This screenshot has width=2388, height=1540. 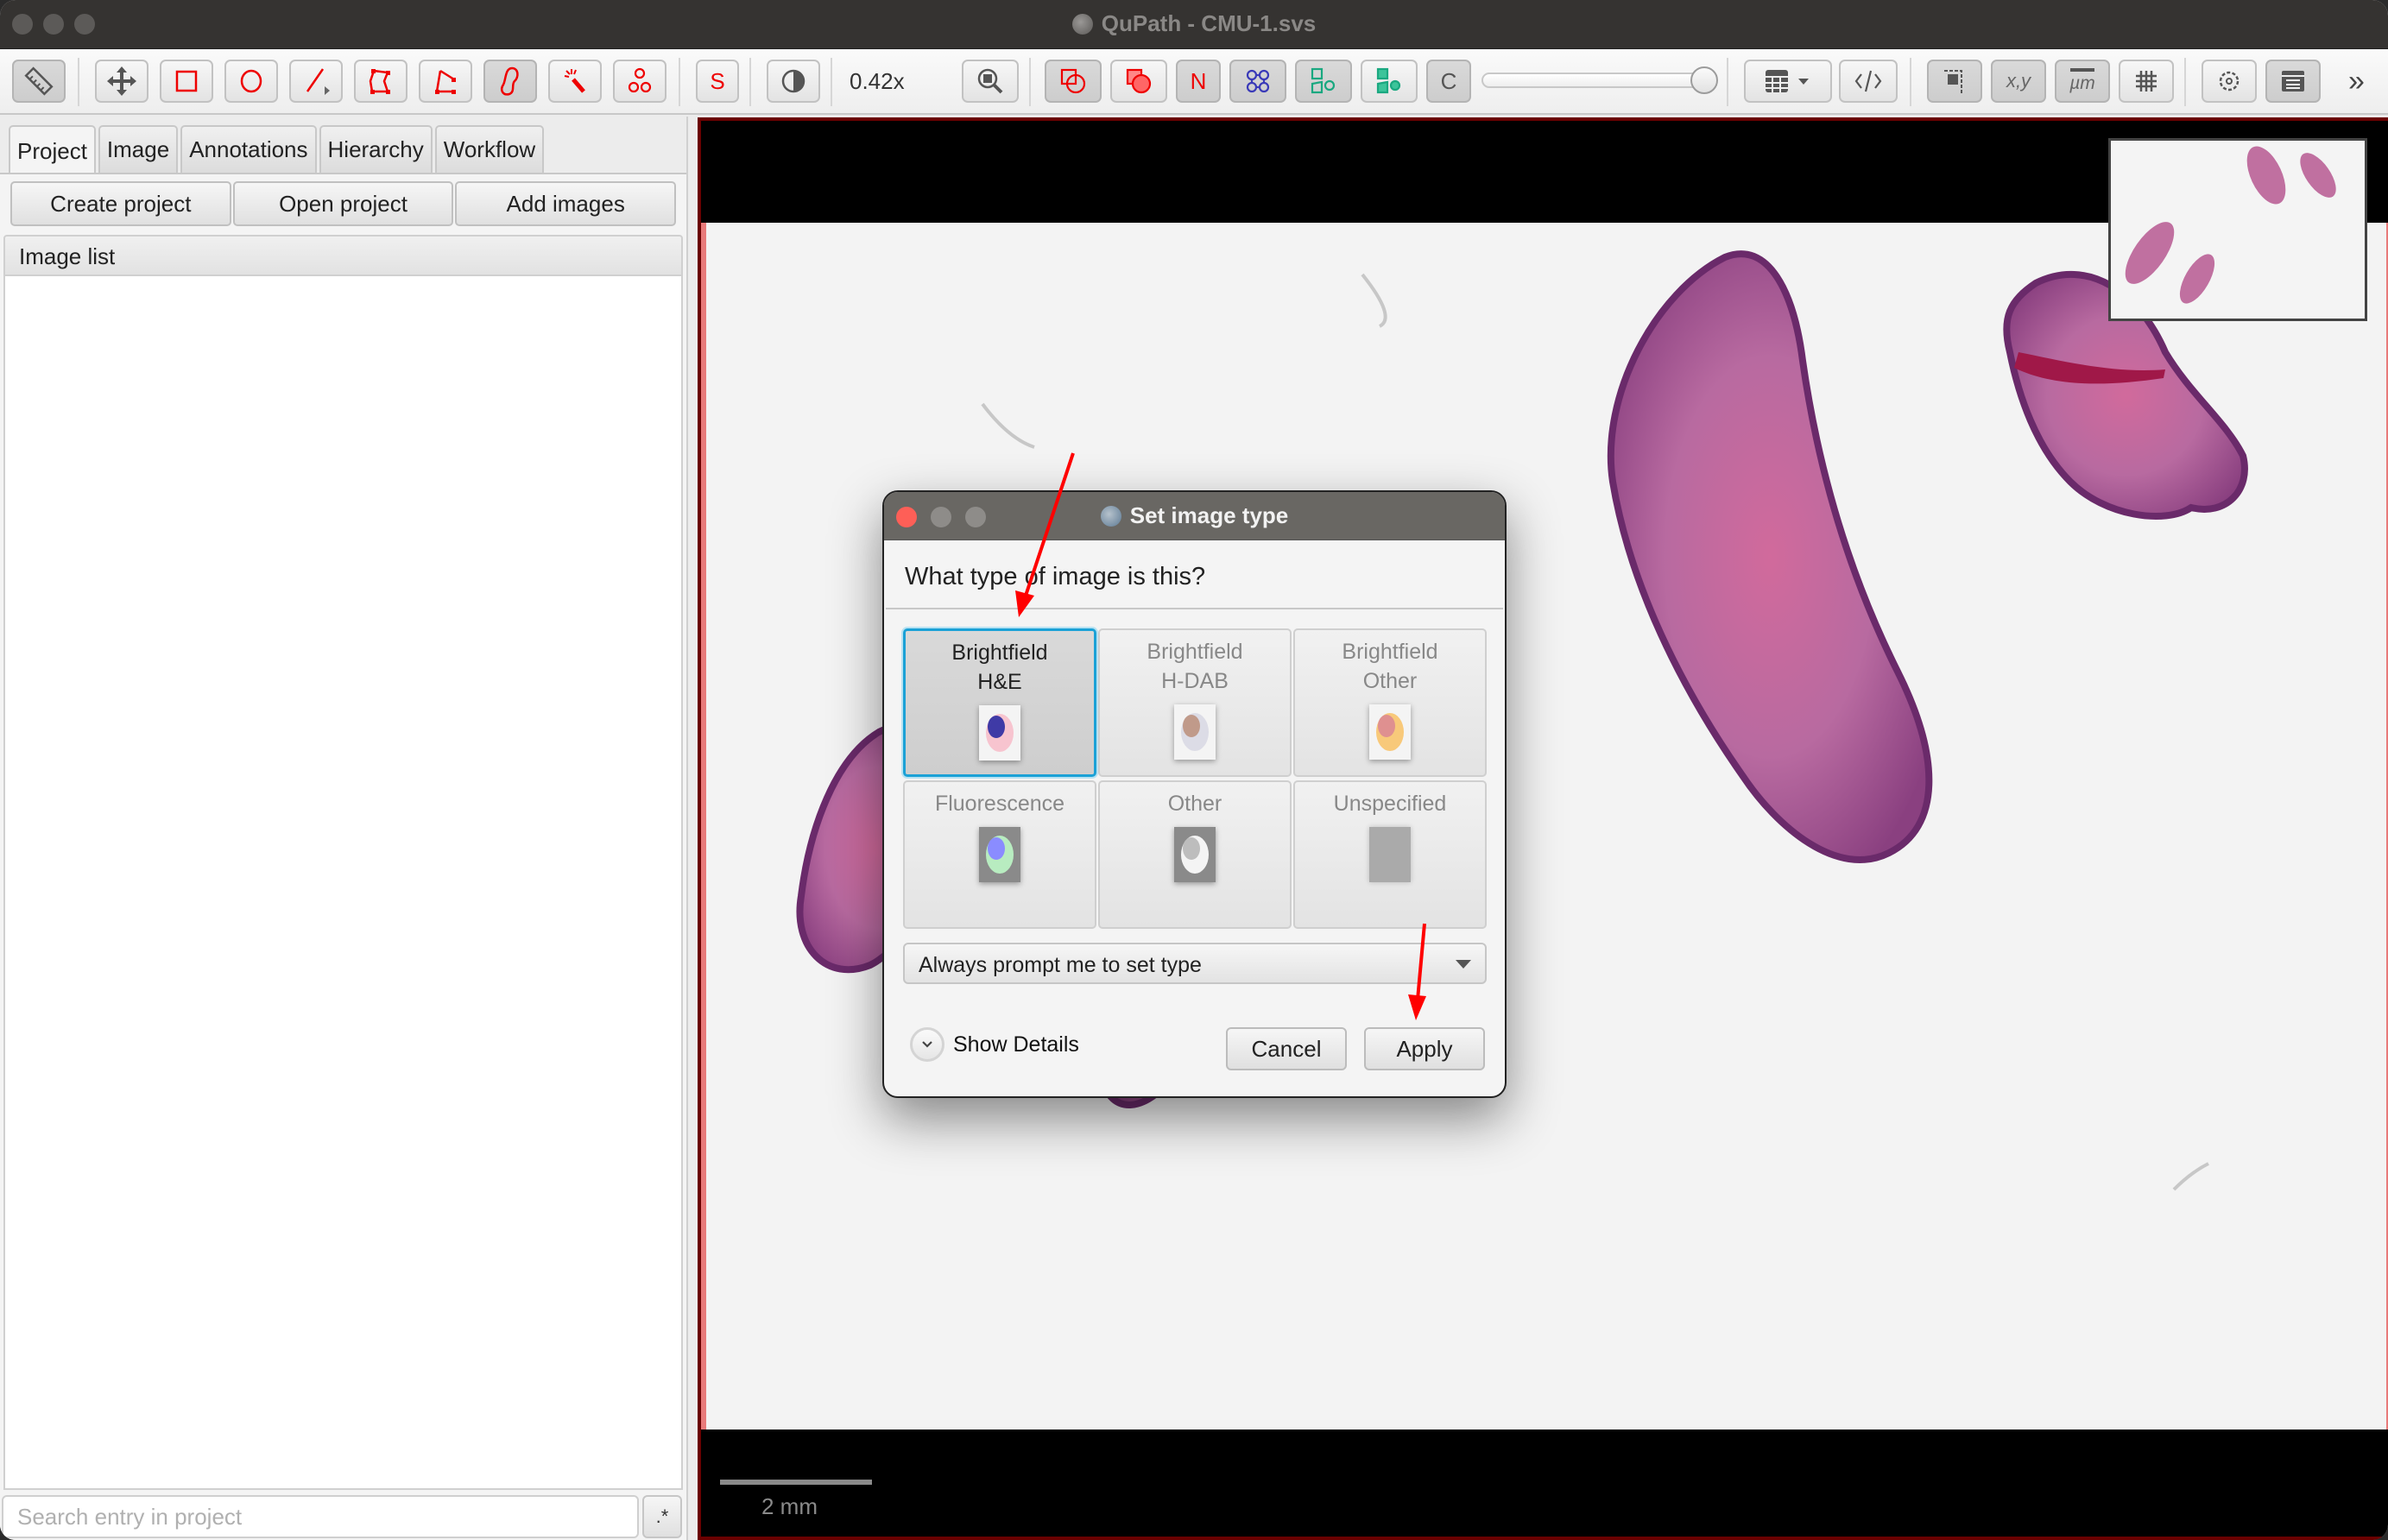 I want to click on zoom-level-label: 0.42x, so click(x=878, y=81).